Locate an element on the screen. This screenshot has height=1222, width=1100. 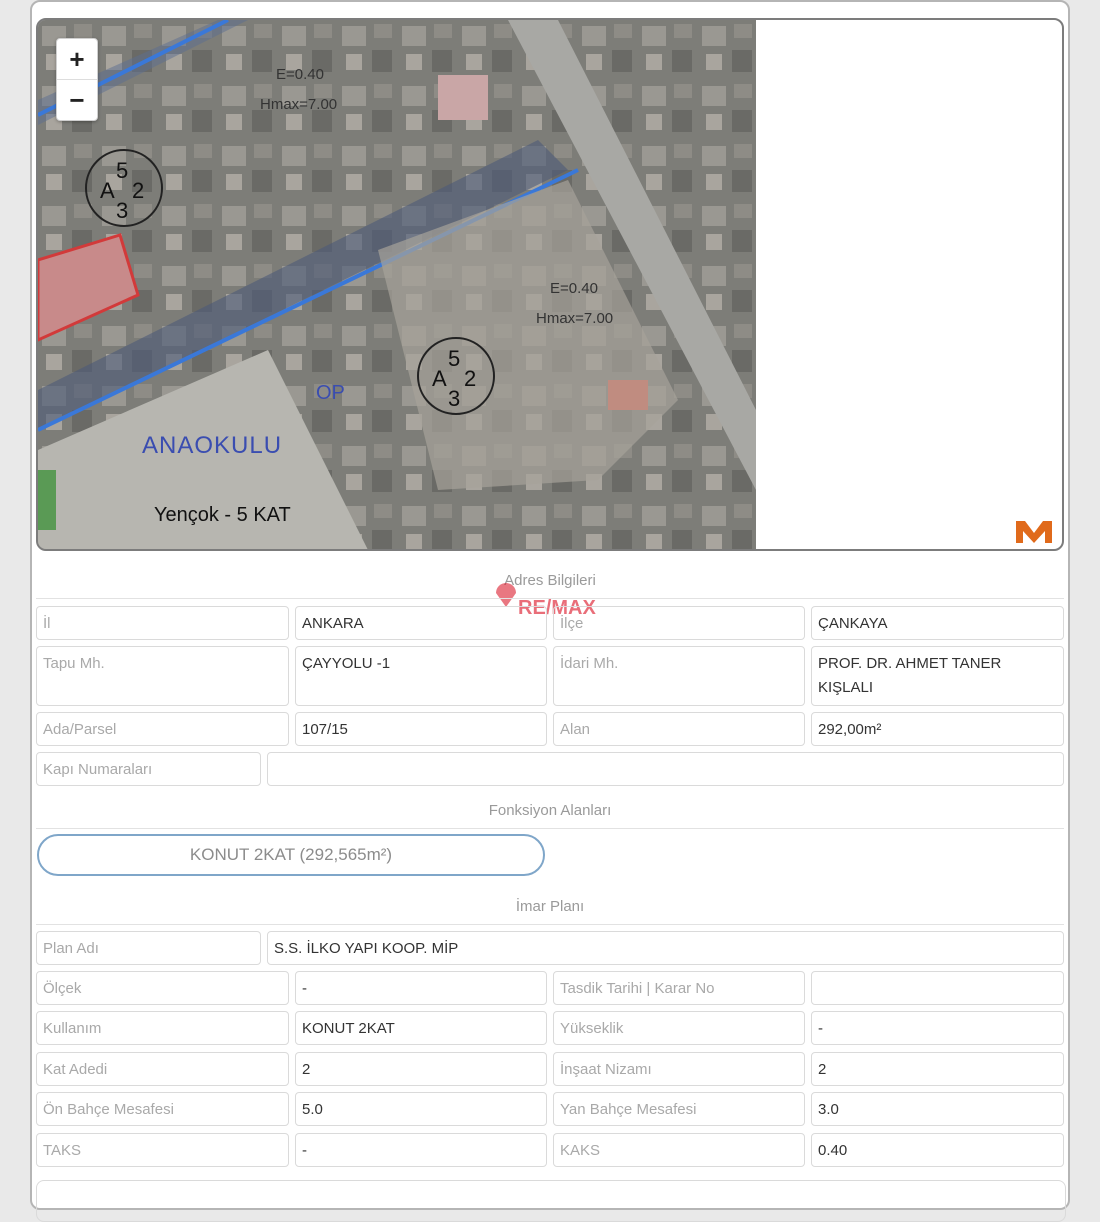
tasdik-label: Tasdik Tarihi | Karar No is located at coordinates (679, 988).